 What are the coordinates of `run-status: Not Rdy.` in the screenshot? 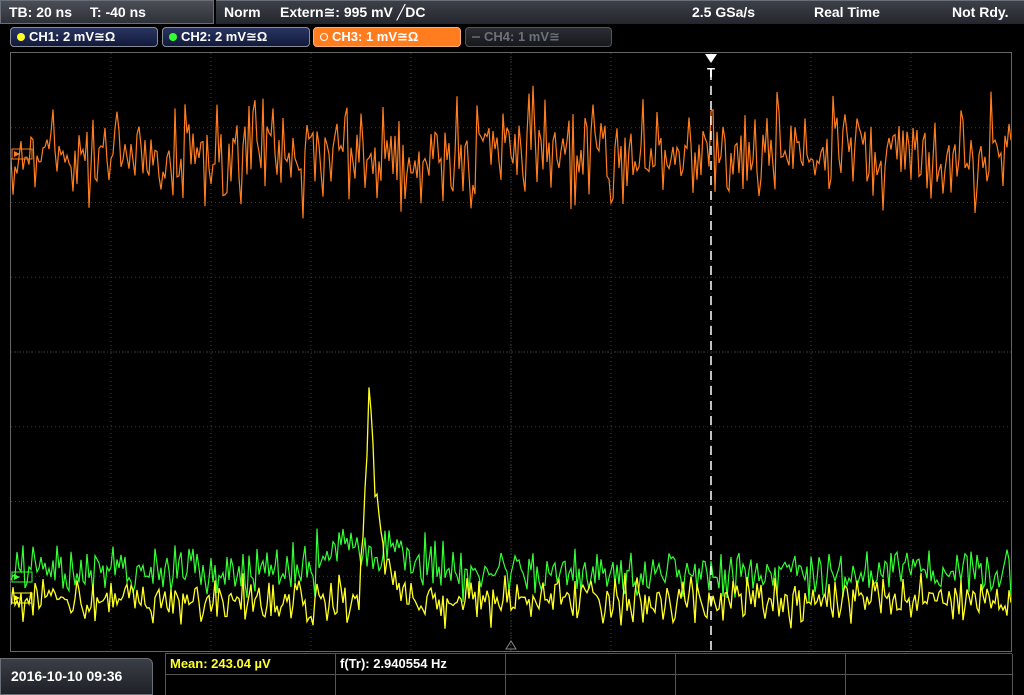 It's located at (980, 12).